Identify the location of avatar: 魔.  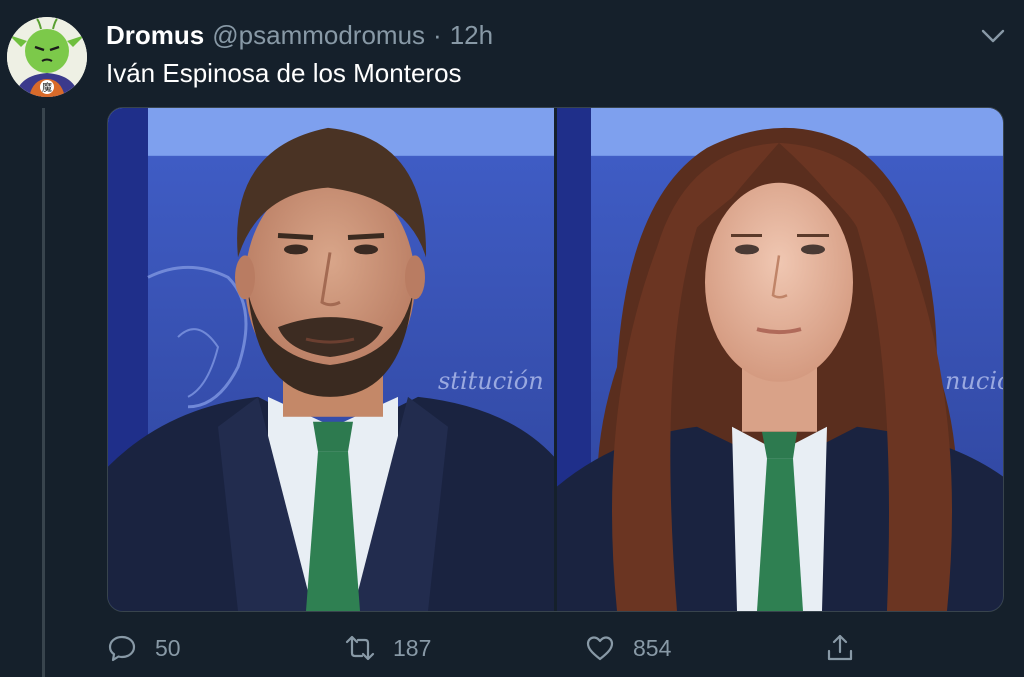
(47, 57).